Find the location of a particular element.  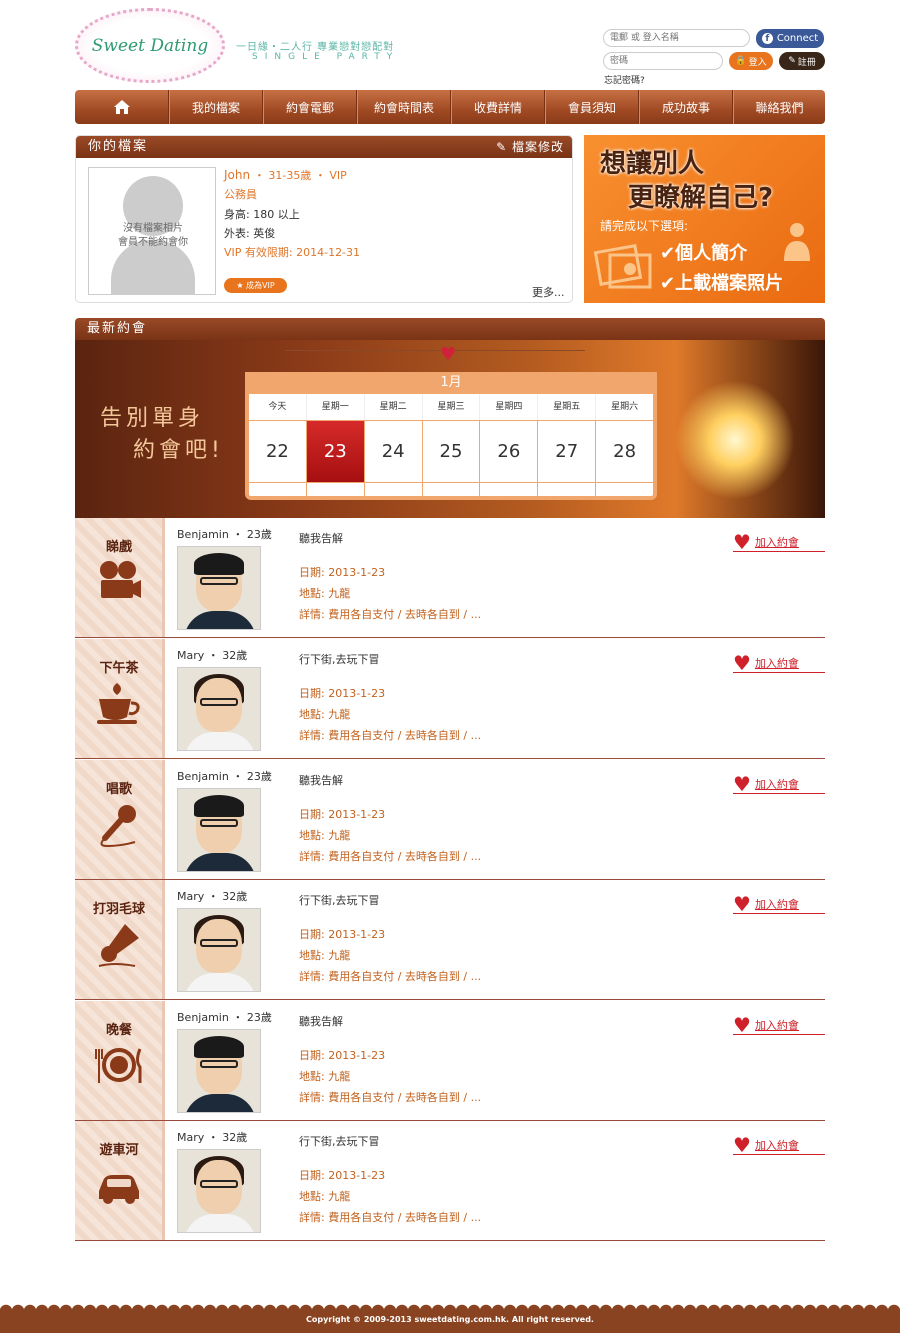

person-icon is located at coordinates (797, 242).